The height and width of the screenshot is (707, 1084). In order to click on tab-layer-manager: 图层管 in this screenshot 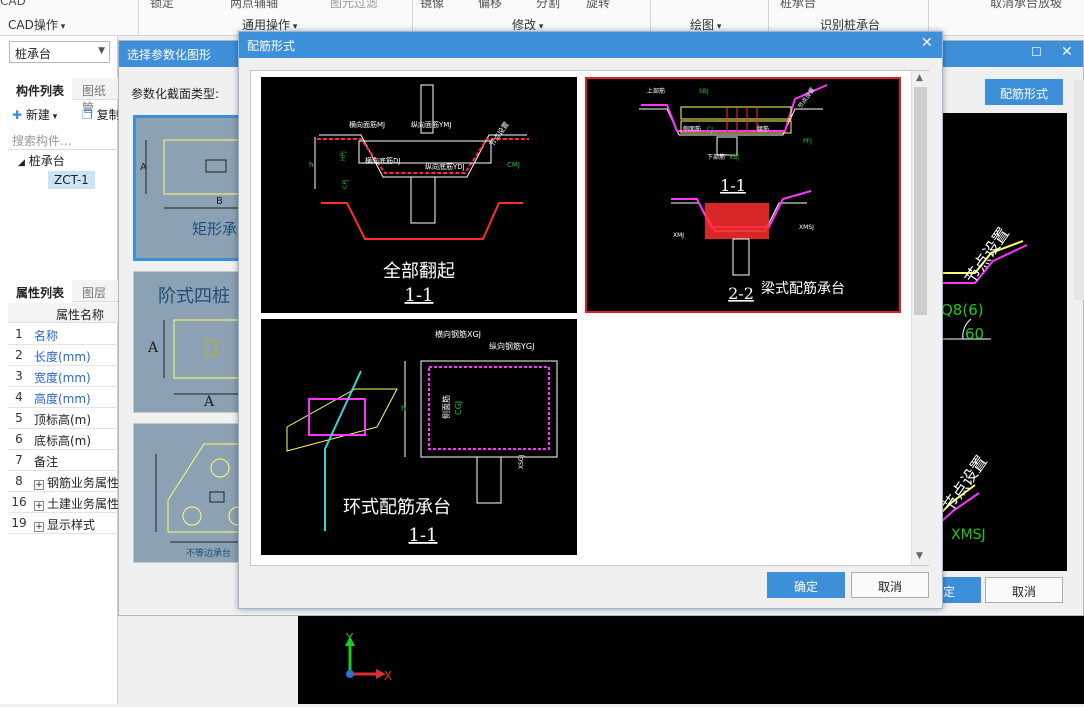, I will do `click(96, 298)`.